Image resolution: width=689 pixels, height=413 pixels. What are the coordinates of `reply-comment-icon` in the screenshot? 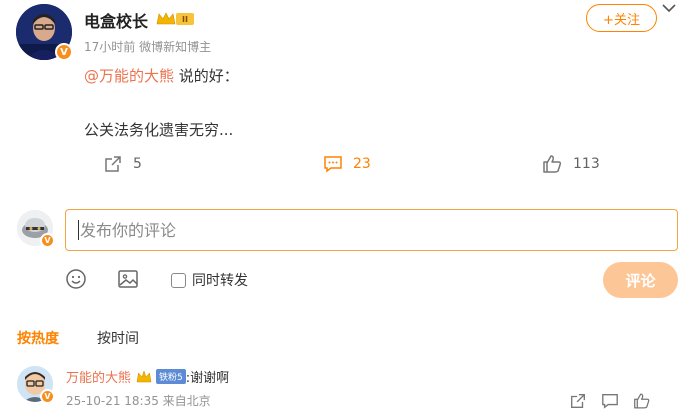 It's located at (610, 401).